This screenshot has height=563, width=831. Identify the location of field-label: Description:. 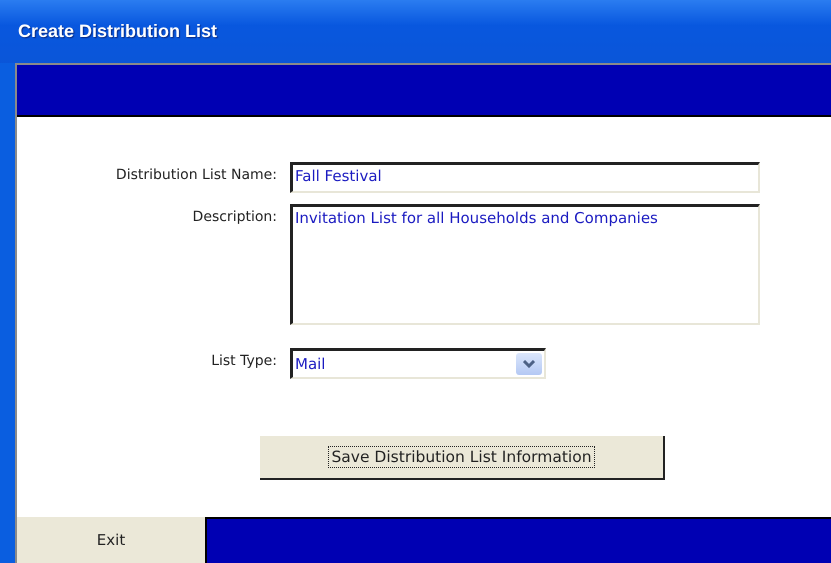
(234, 216).